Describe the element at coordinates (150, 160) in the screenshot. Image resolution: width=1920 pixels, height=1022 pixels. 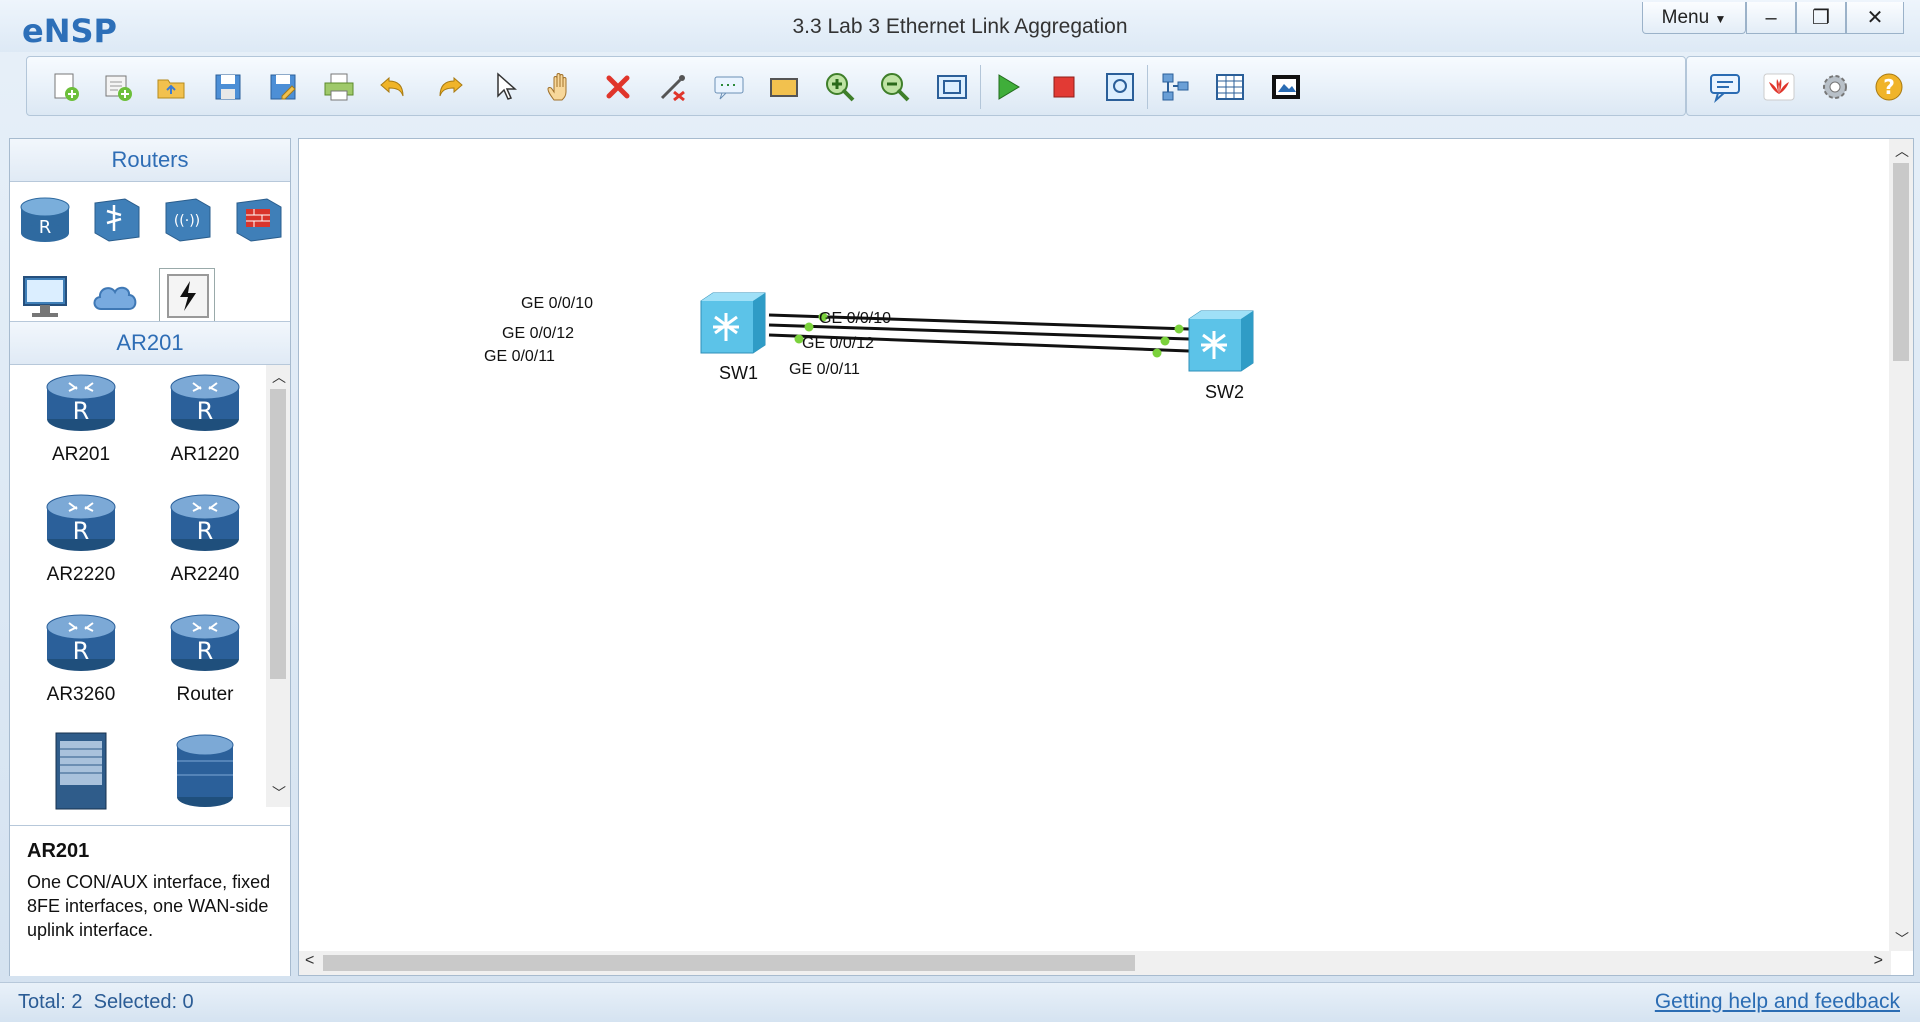
I see `category-title: Routers` at that location.